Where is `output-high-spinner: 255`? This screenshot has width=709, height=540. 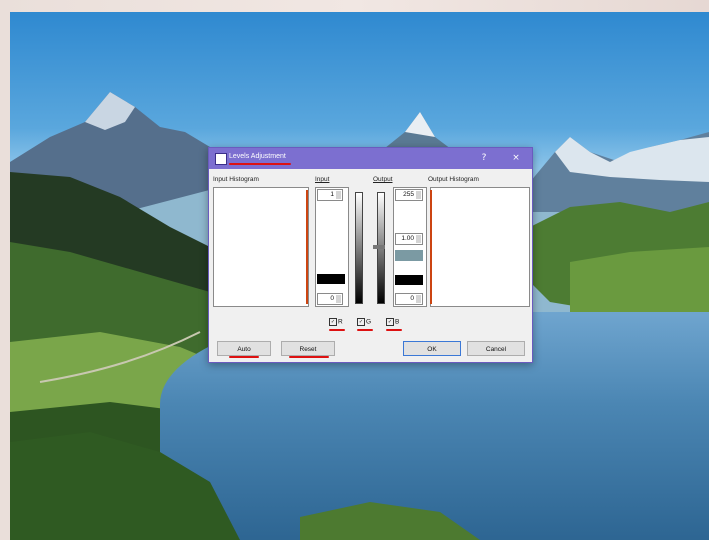
output-high-spinner: 255 is located at coordinates (409, 195).